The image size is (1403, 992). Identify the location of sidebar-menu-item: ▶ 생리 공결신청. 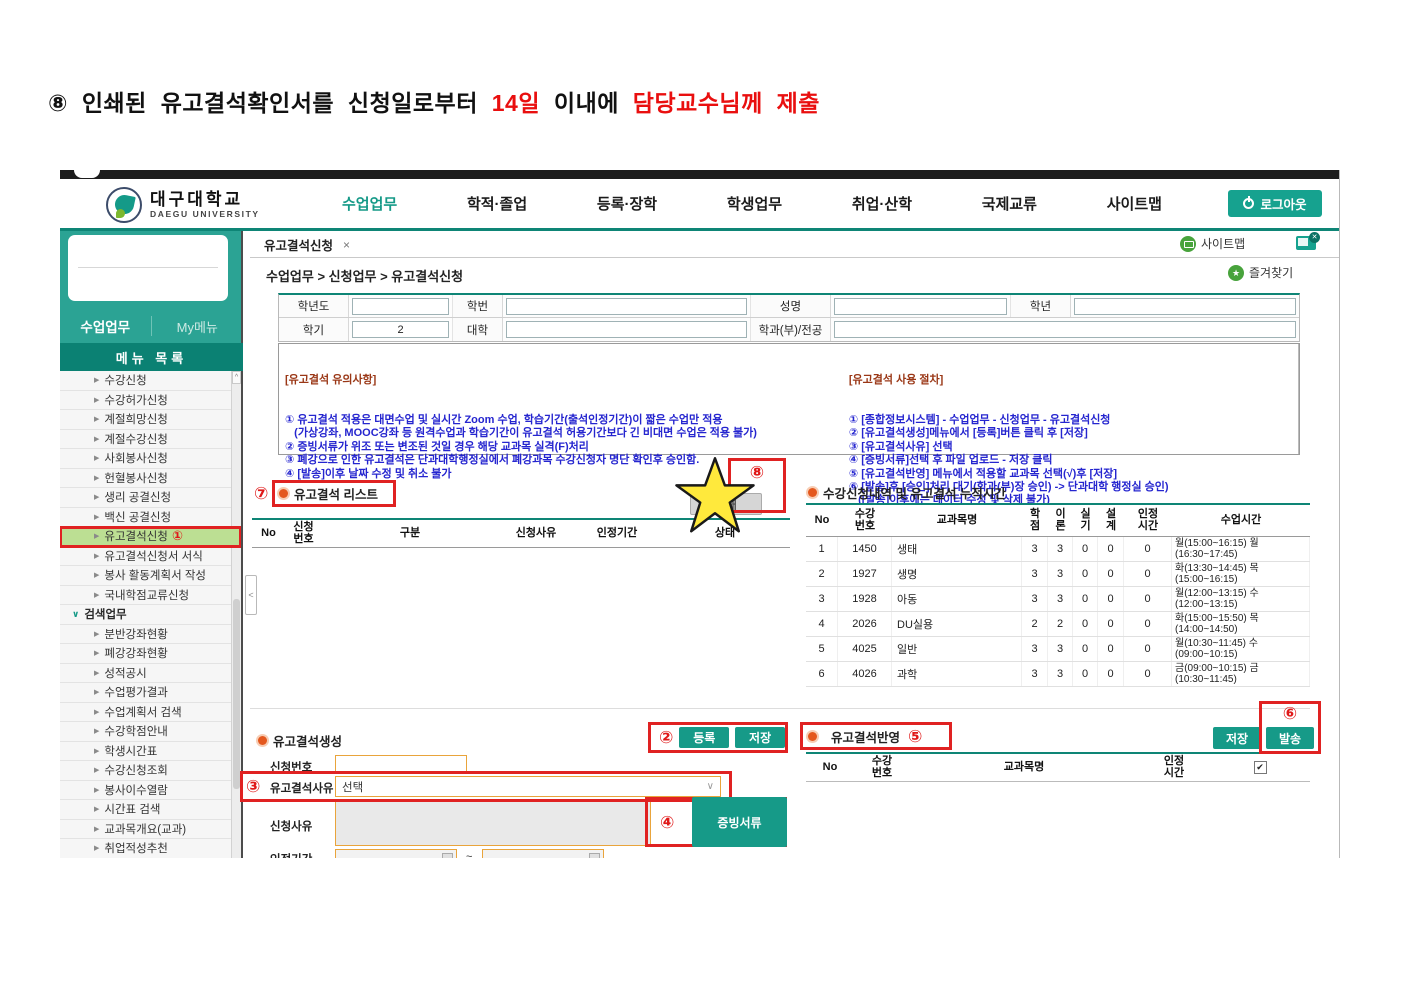
(150, 498).